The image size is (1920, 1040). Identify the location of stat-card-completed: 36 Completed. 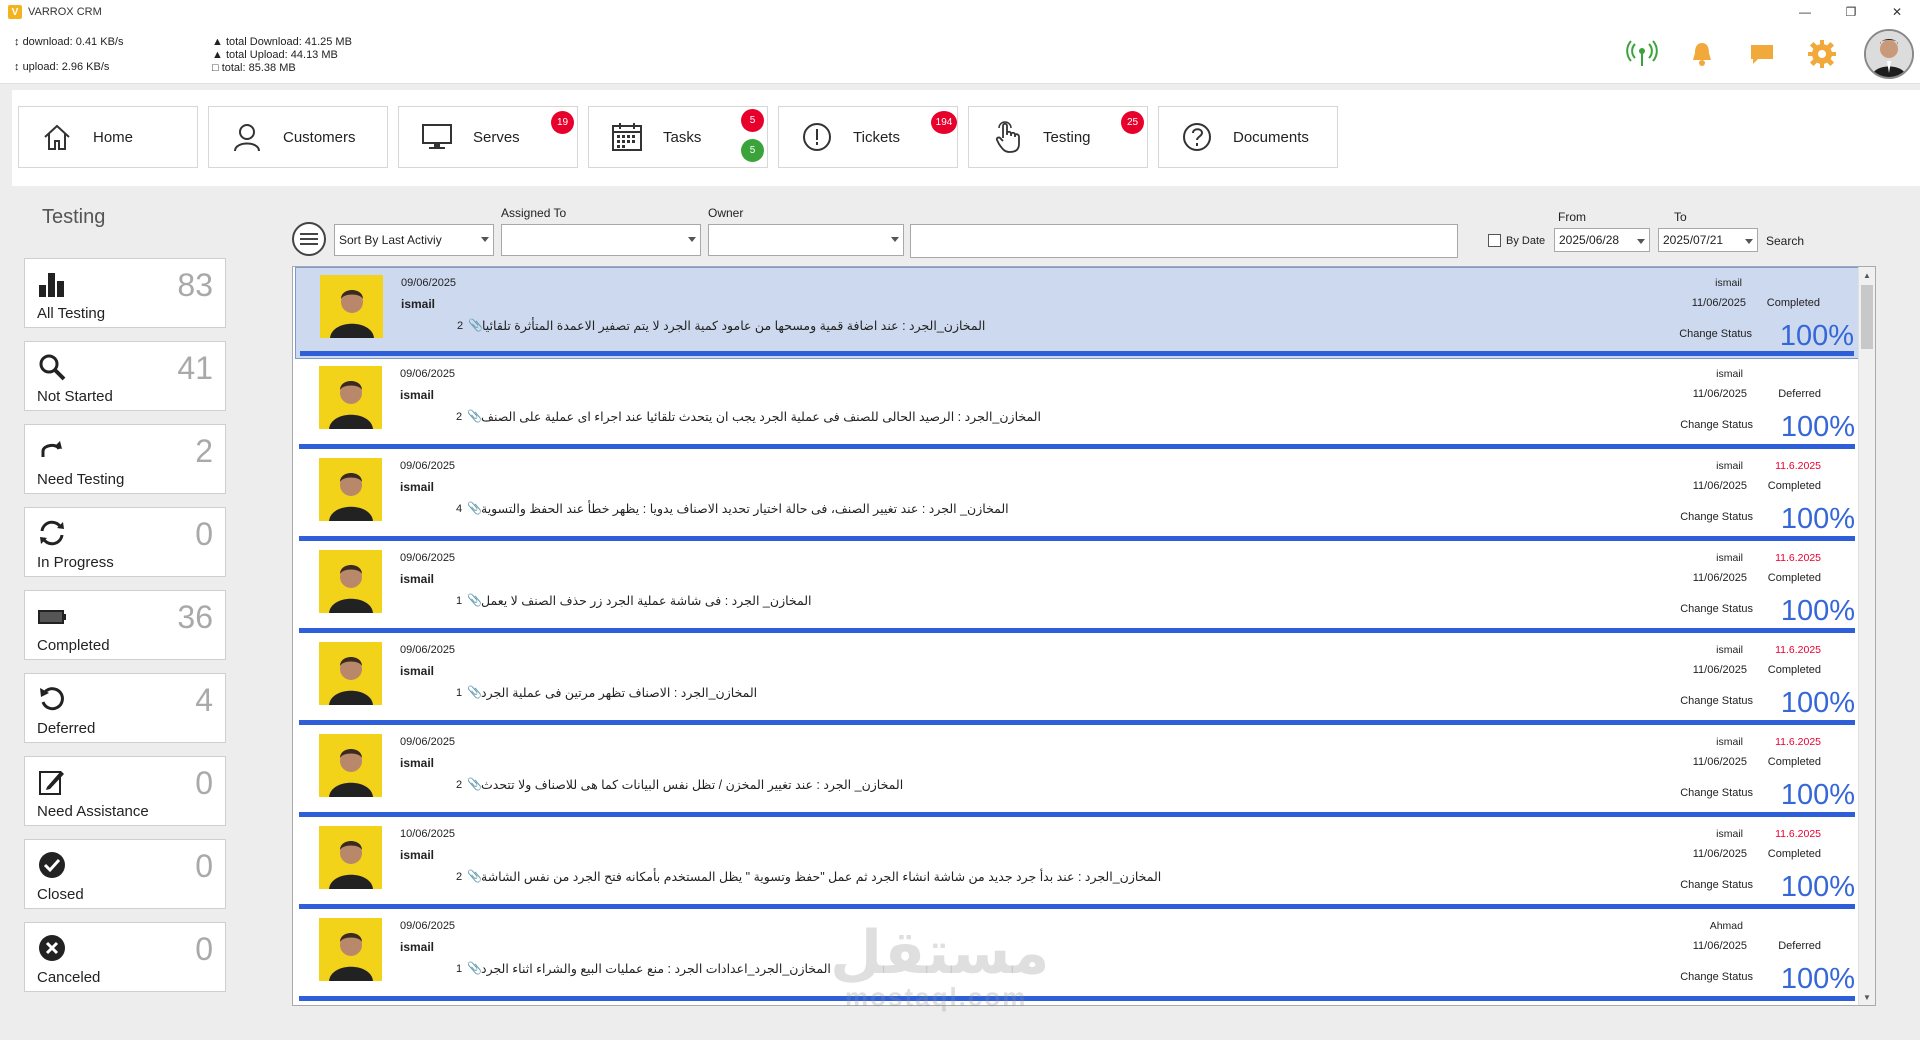
(125, 625).